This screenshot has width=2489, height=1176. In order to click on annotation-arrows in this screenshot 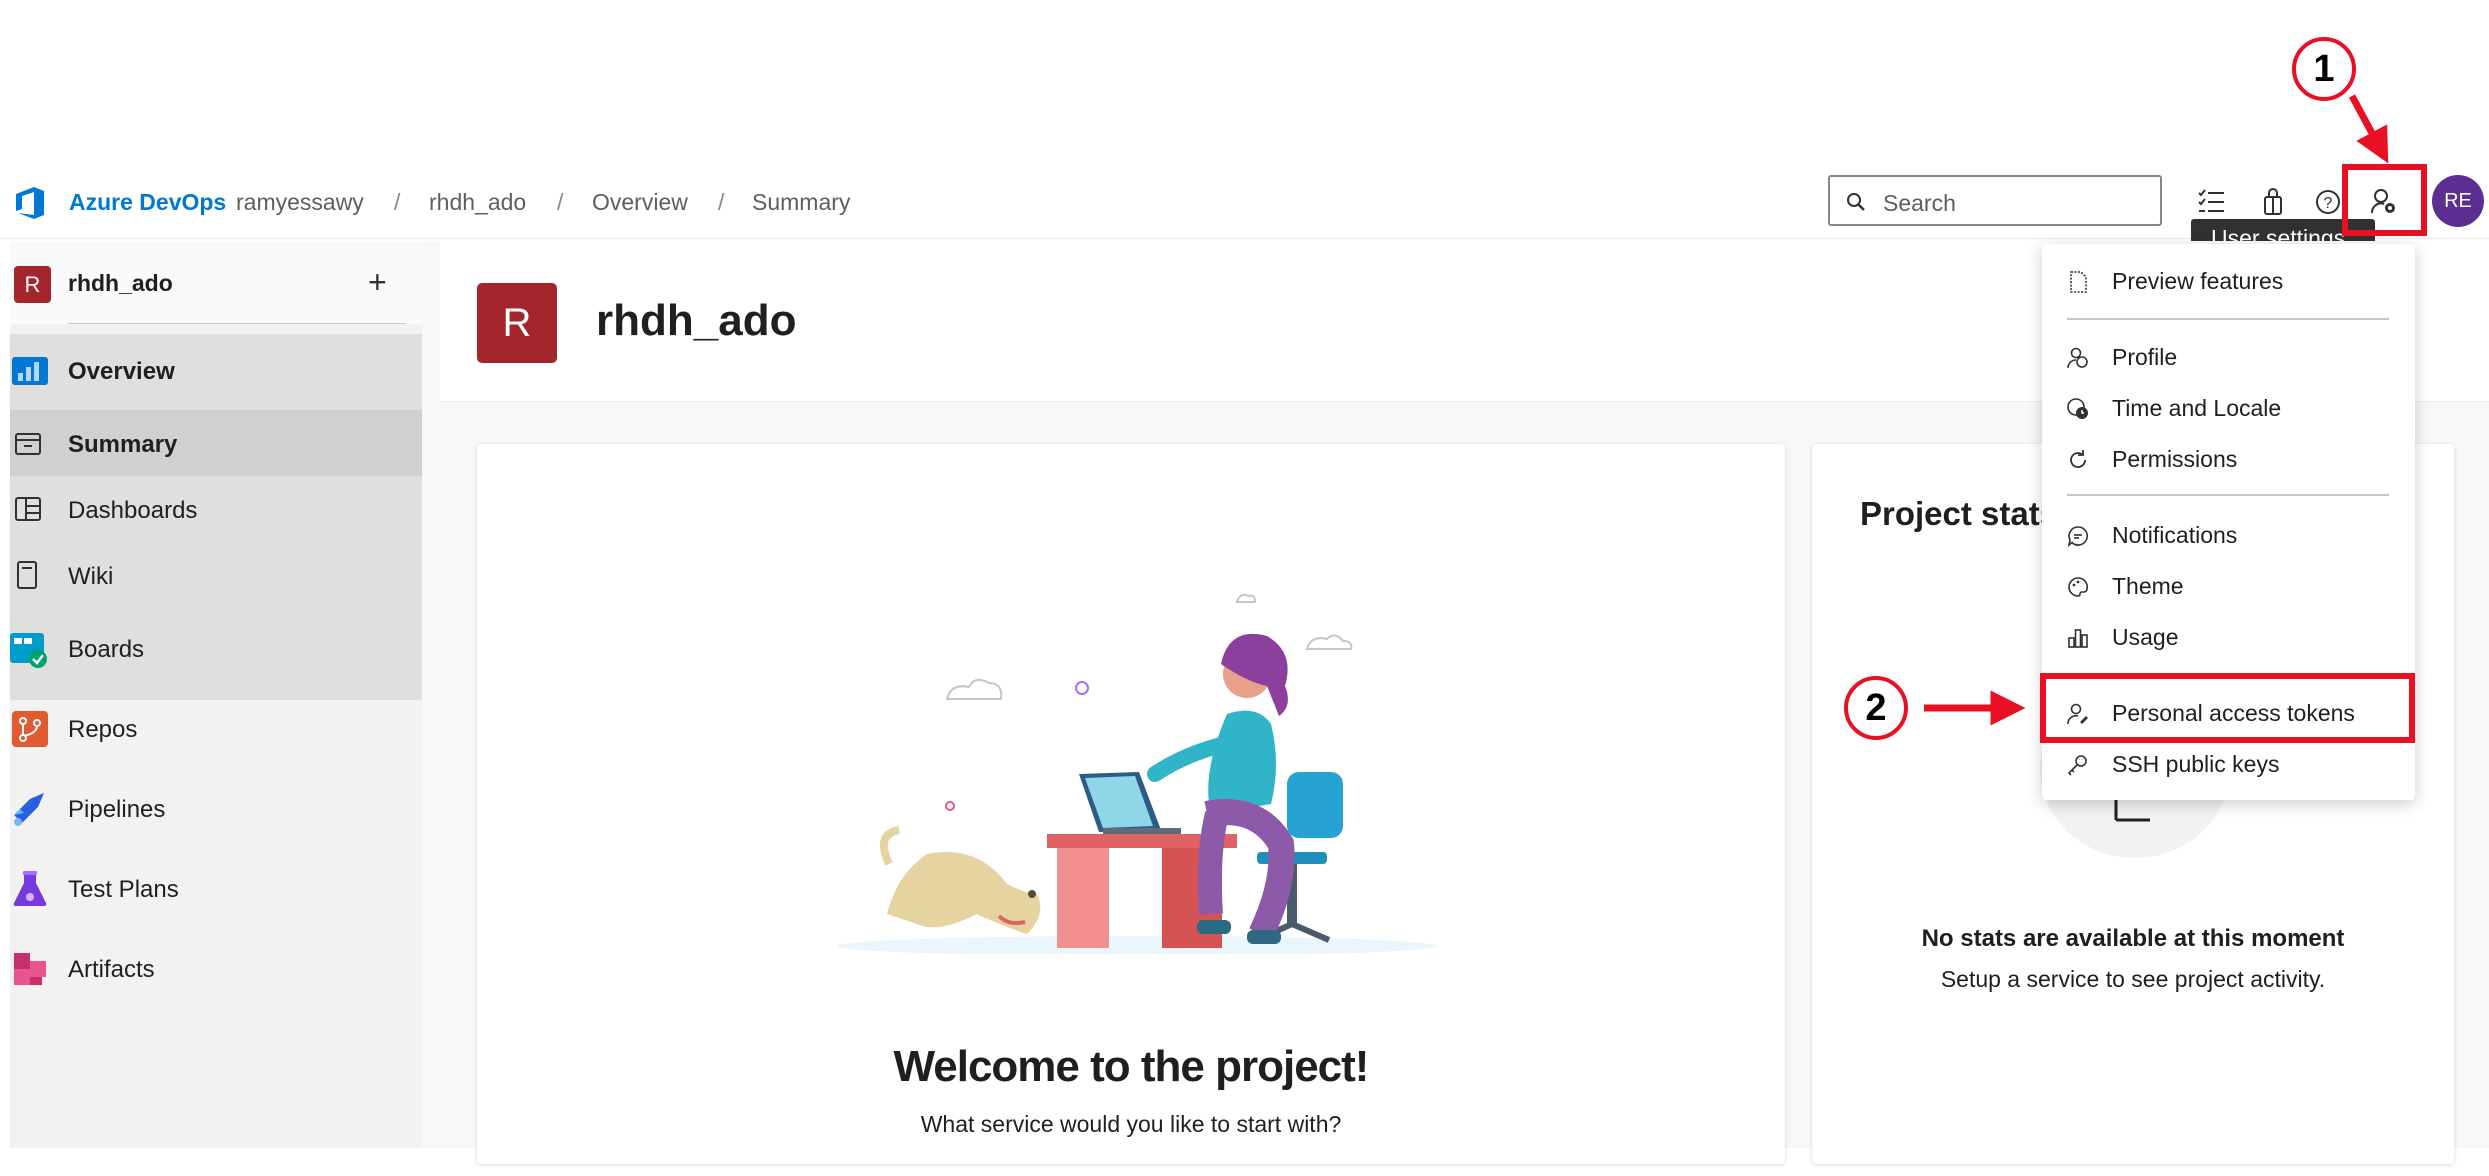, I will do `click(2156, 410)`.